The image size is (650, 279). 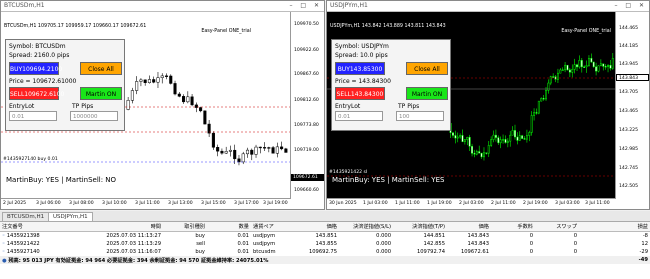 I want to click on current-price-tag: 109672.61, so click(x=307, y=177).